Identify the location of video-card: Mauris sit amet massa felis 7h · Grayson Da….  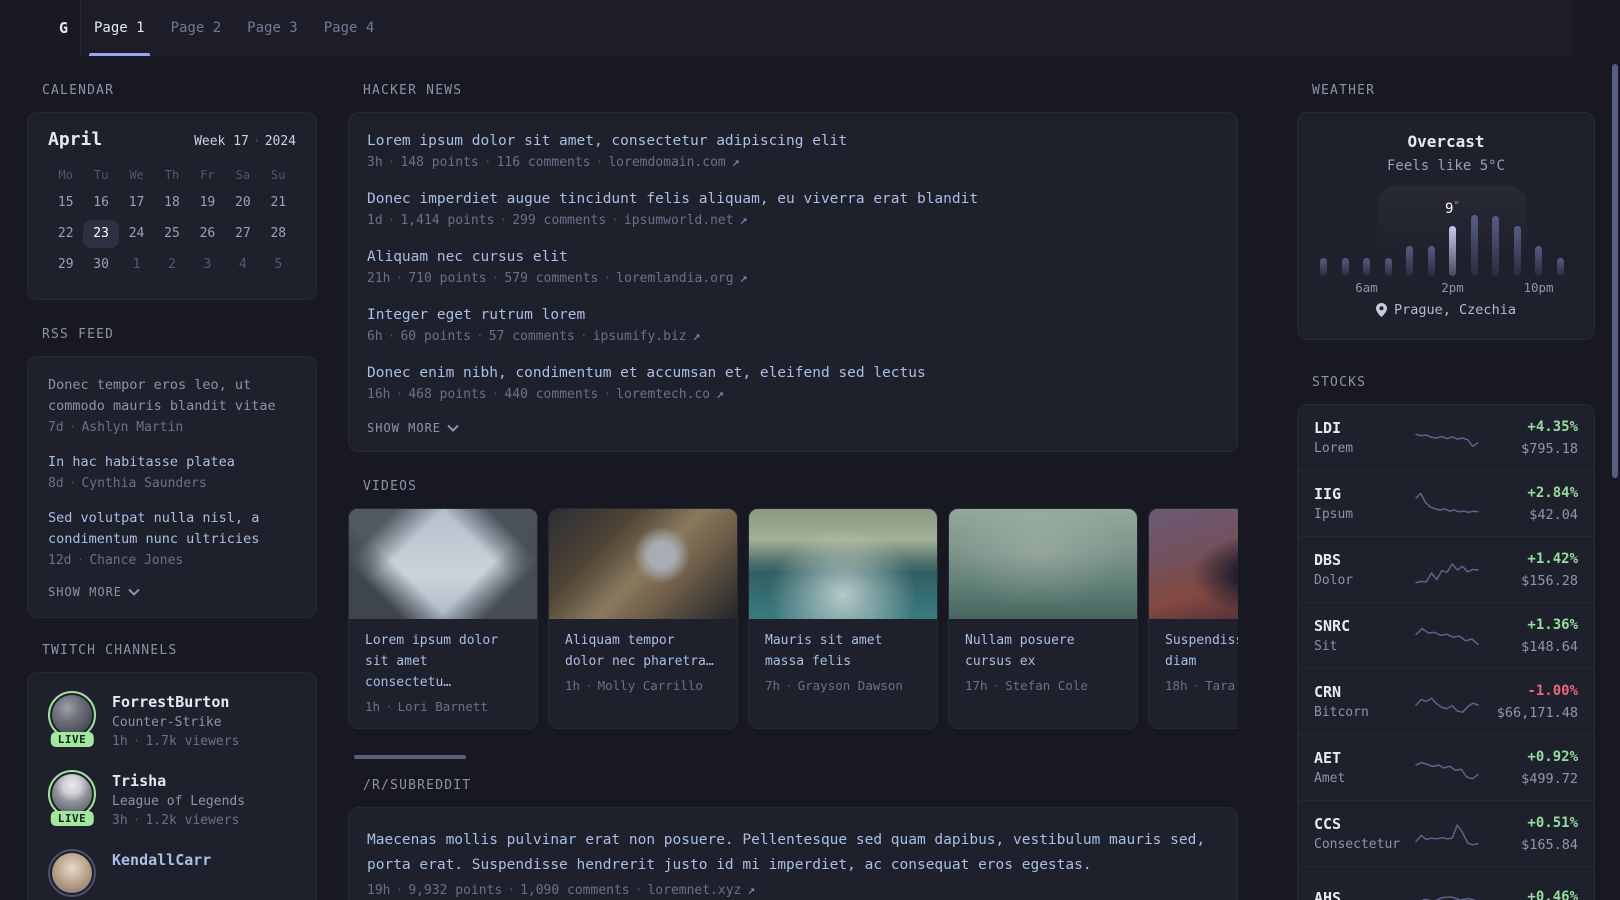
(843, 618).